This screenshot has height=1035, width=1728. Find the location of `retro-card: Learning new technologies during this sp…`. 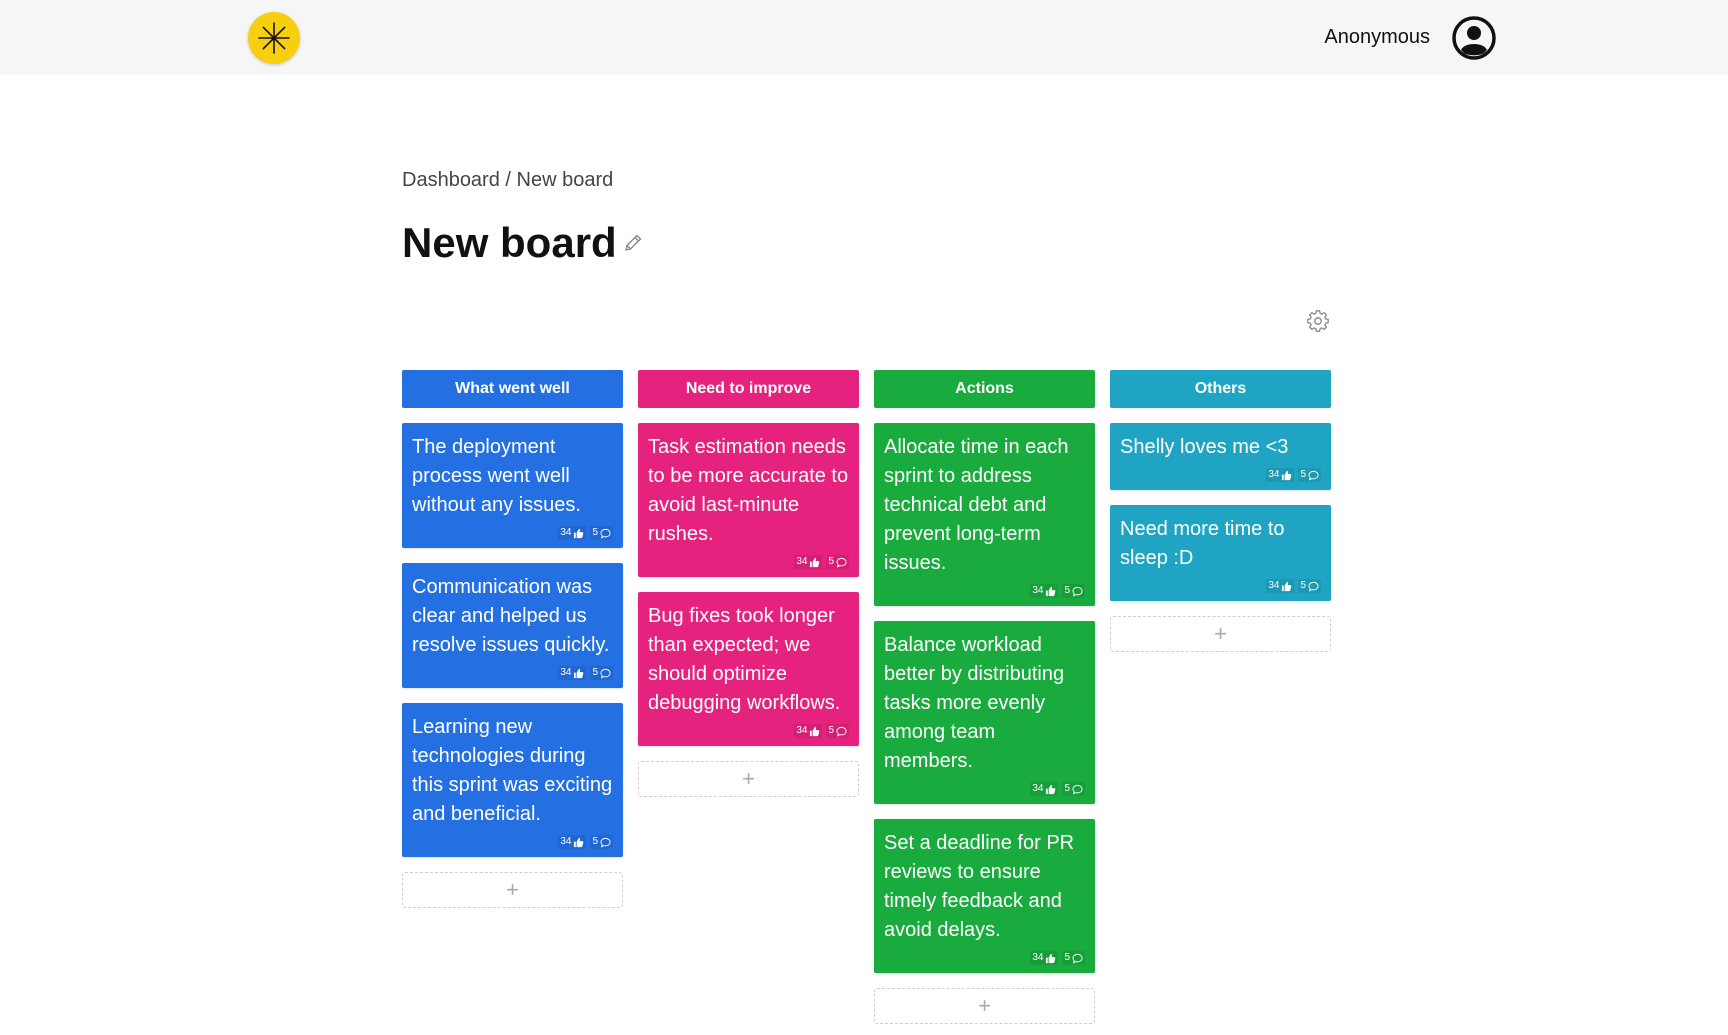

retro-card: Learning new technologies during this sp… is located at coordinates (512, 780).